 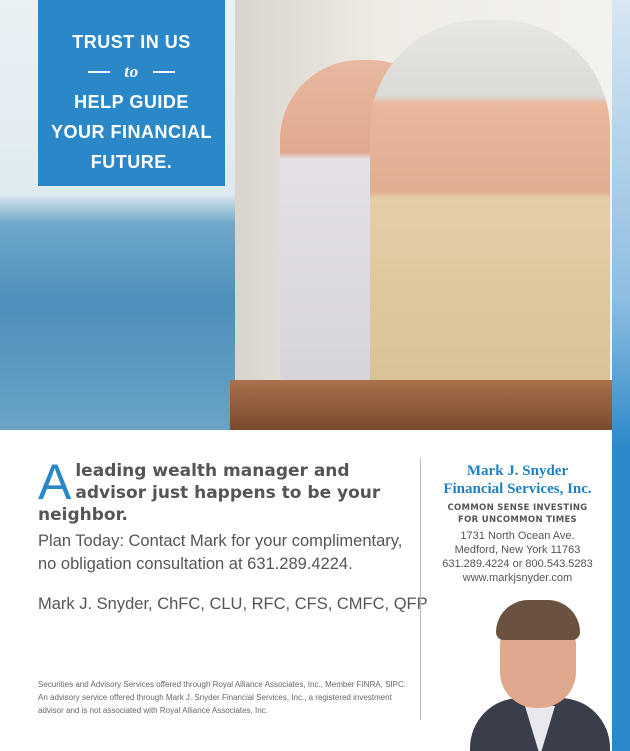 I want to click on tagline-1: COMMON SENSE INVESTING, so click(x=517, y=508).